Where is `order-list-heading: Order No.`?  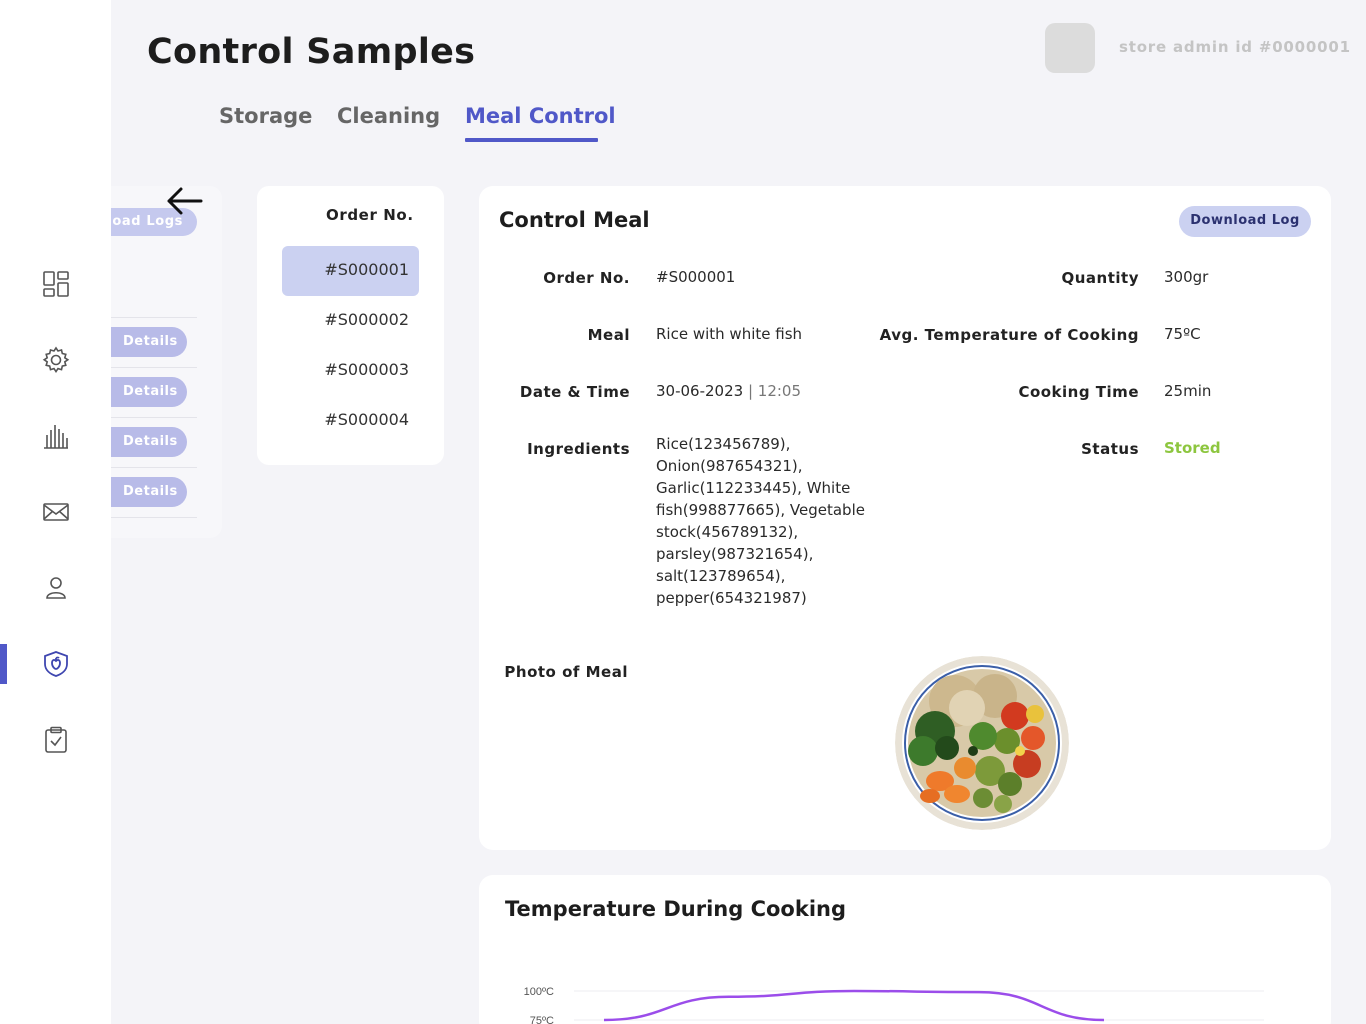
order-list-heading: Order No. is located at coordinates (370, 215).